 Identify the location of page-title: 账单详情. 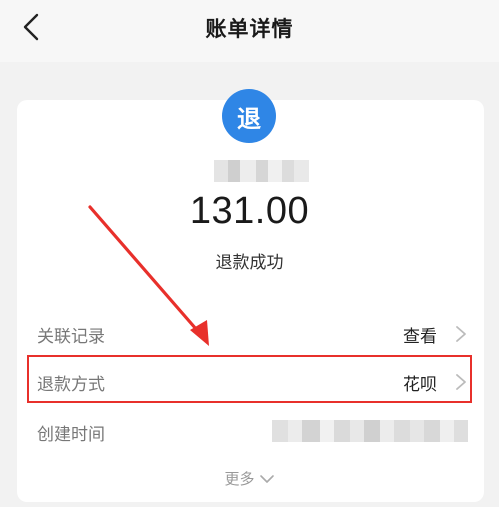
(249, 29).